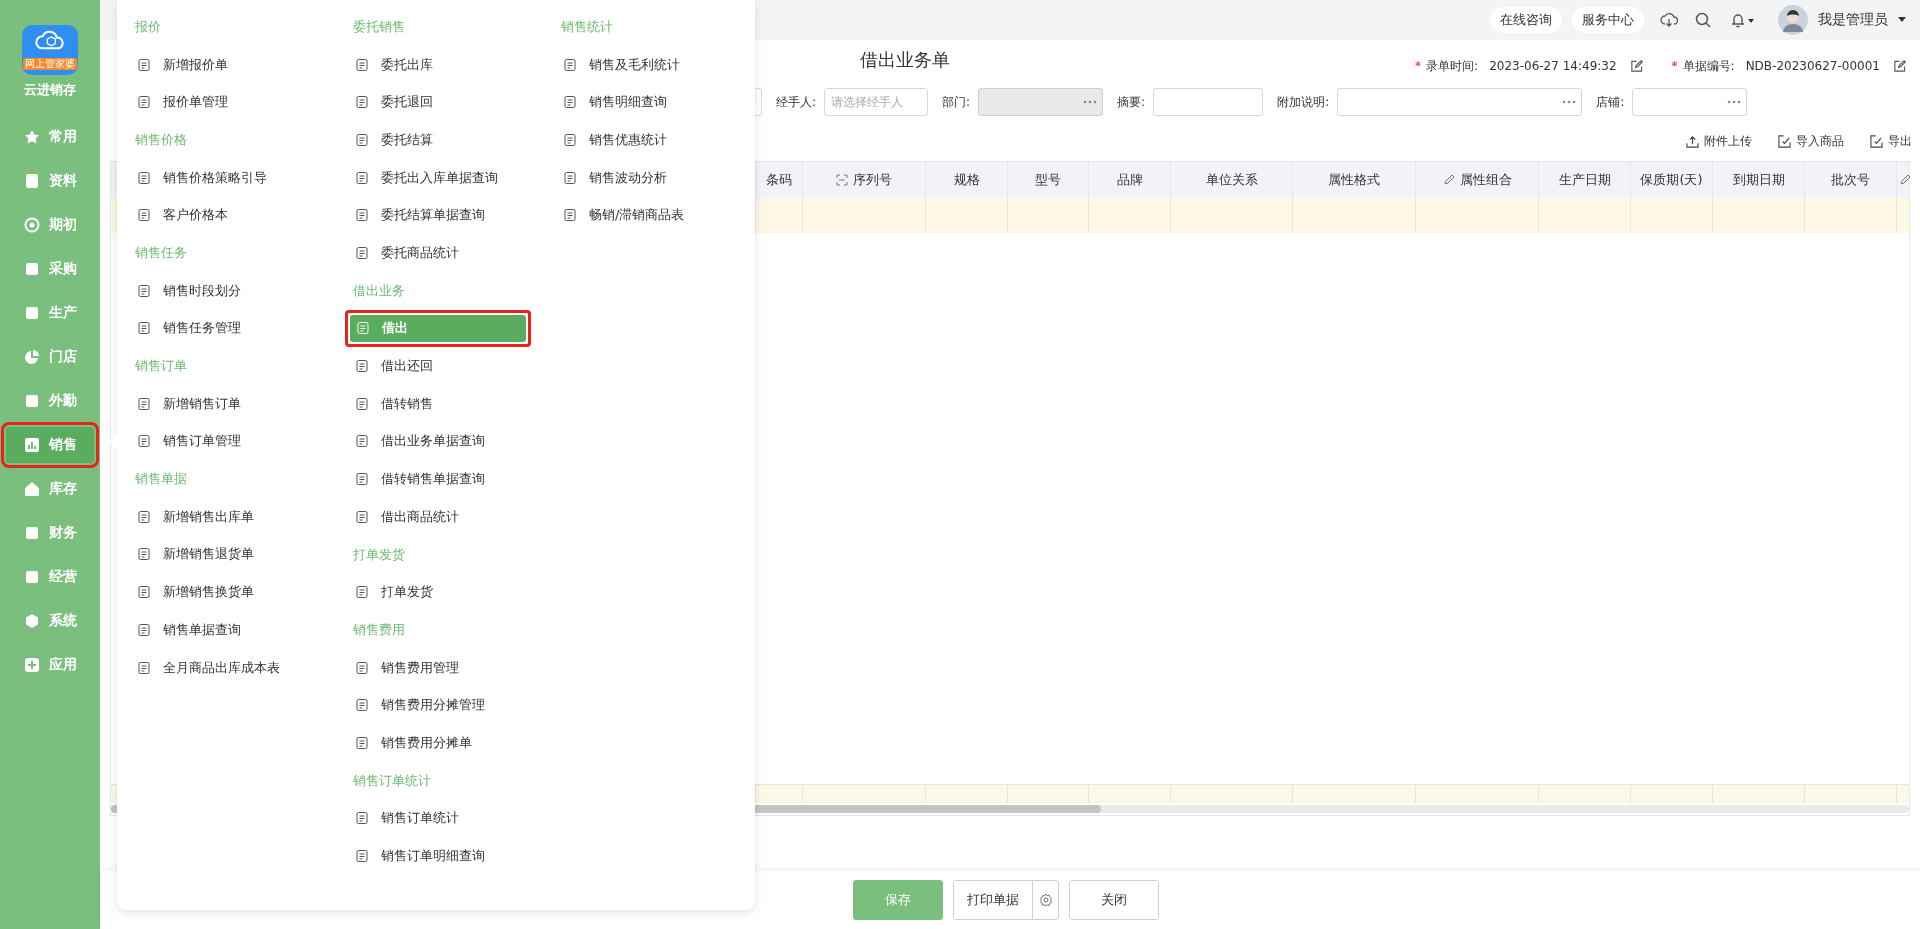  Describe the element at coordinates (438, 64) in the screenshot. I see `menu-item: 委托出库` at that location.